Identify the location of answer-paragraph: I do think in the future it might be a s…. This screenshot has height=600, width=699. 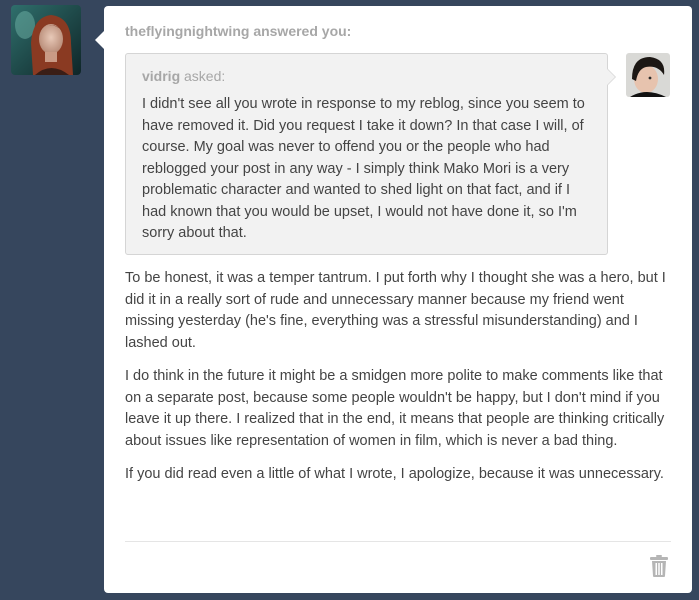
(395, 408).